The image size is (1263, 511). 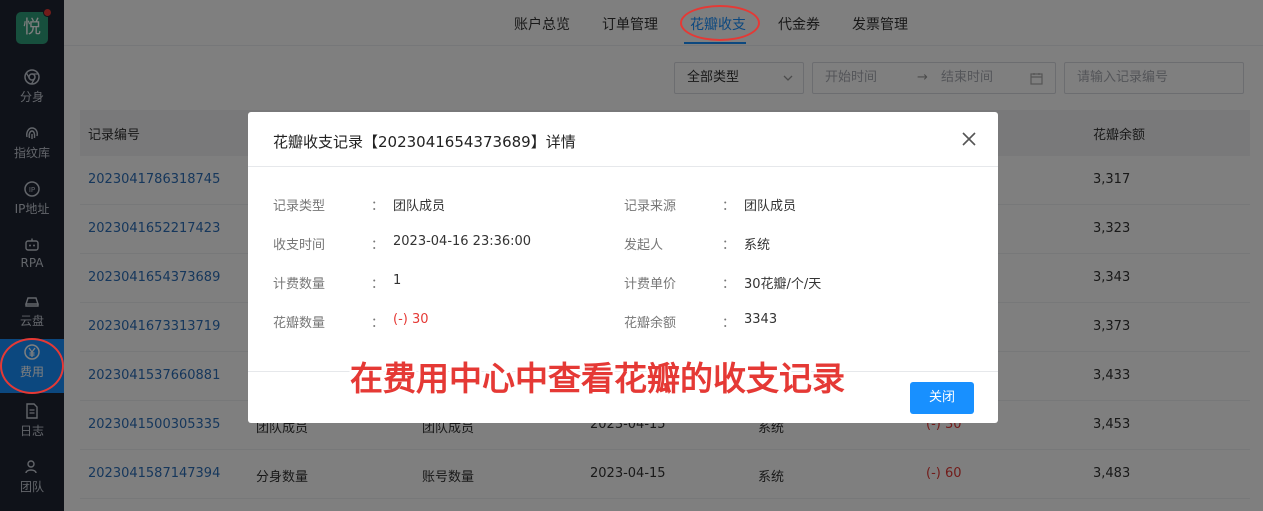 I want to click on detail-label: 花瓣余额, so click(x=650, y=323).